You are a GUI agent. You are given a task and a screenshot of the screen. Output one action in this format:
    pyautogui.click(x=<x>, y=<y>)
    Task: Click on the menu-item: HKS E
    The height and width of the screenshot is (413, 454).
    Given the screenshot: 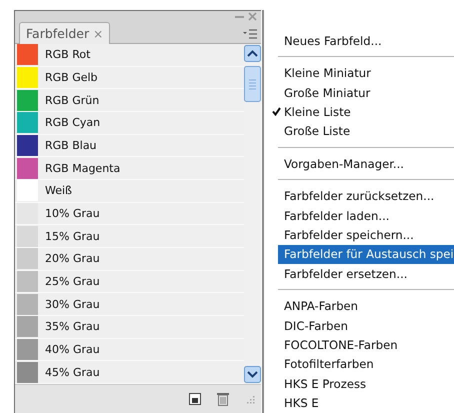 What is the action you would take?
    pyautogui.click(x=359, y=403)
    